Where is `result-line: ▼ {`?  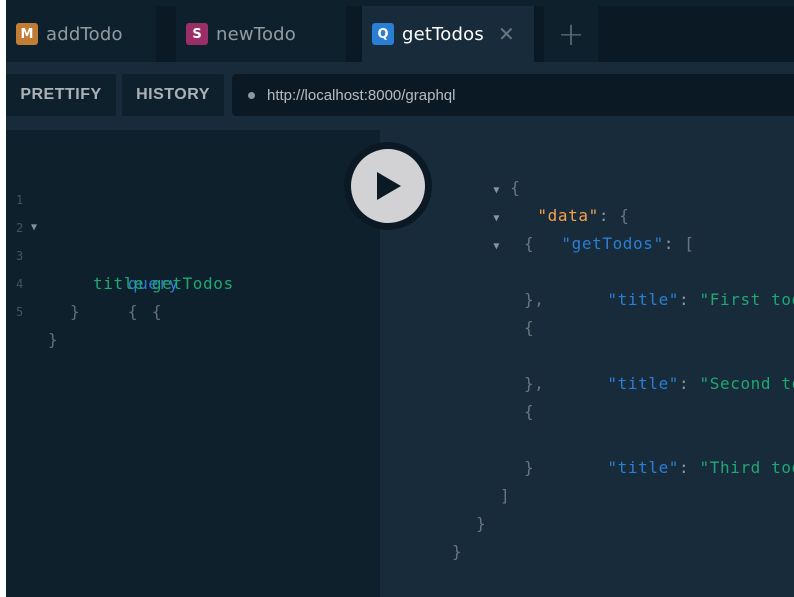 result-line: ▼ { is located at coordinates (476, 171).